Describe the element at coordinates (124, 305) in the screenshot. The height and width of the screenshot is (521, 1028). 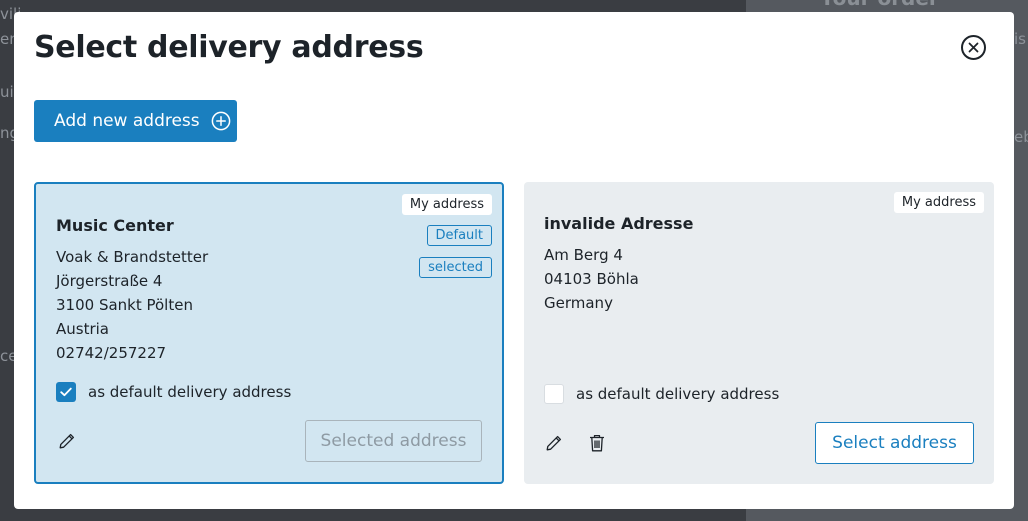
I see `address-line: 3100 Sankt Pölten` at that location.